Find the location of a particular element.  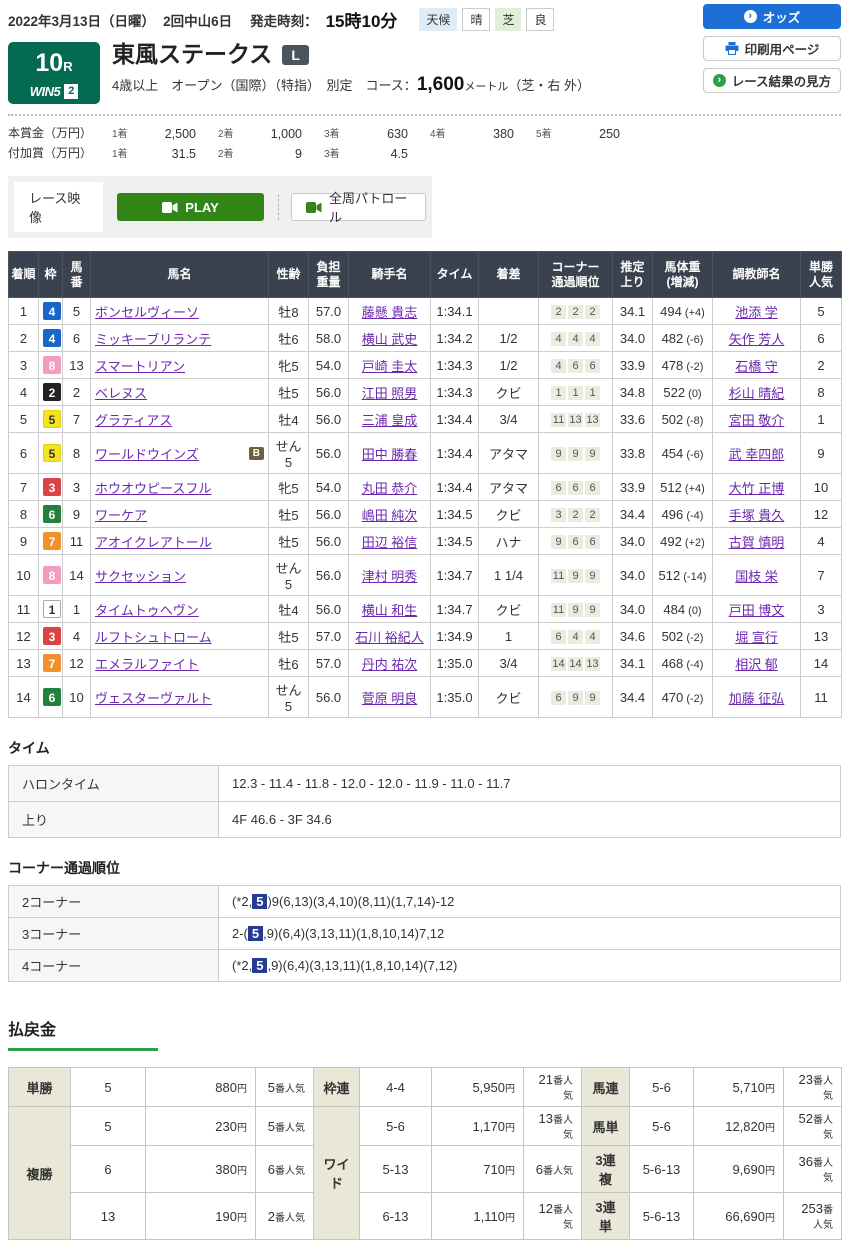

payout-combination: 5-6 is located at coordinates (395, 1126).